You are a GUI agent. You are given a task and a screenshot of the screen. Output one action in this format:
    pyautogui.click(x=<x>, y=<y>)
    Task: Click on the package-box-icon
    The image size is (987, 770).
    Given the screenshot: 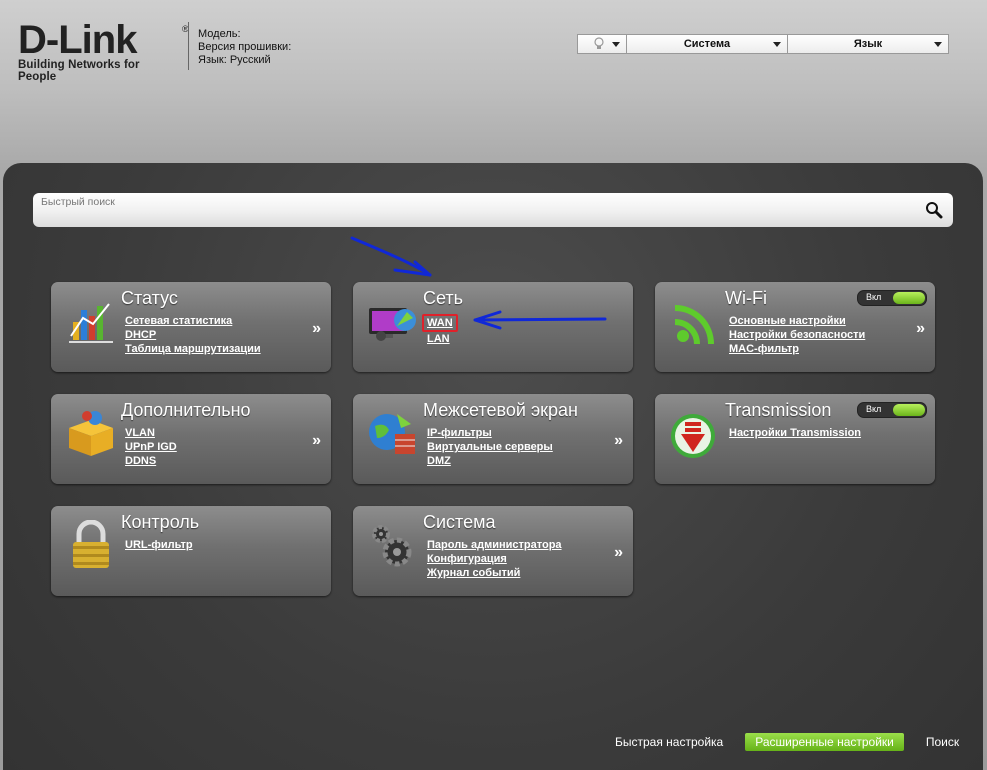 What is the action you would take?
    pyautogui.click(x=91, y=433)
    